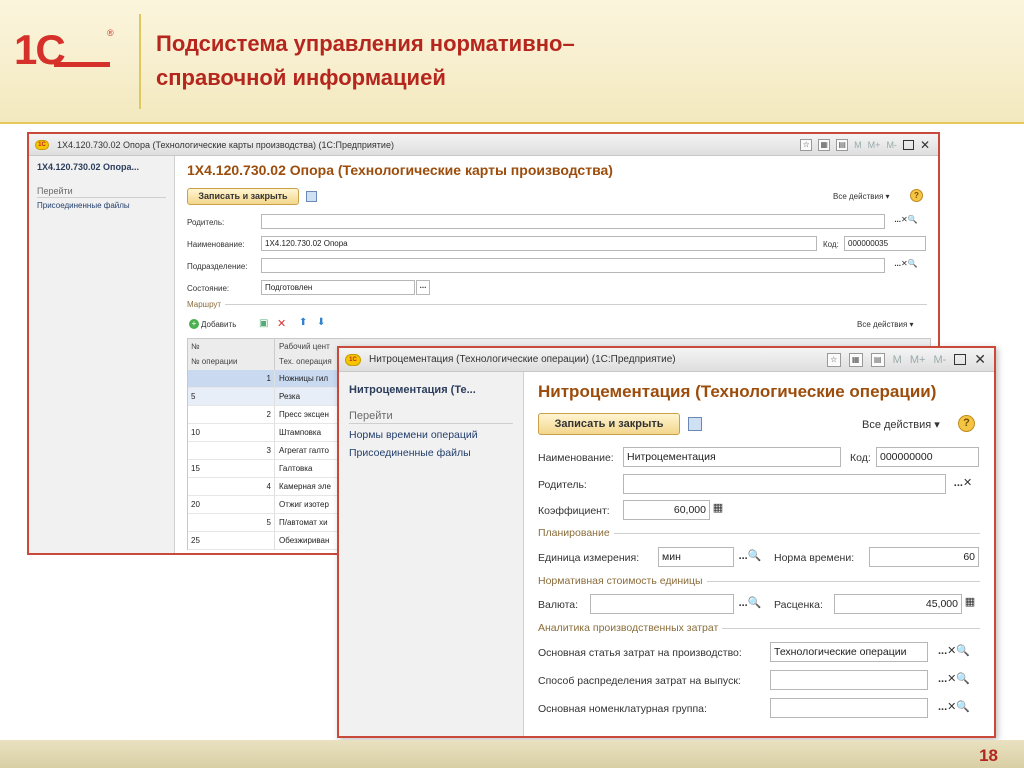 This screenshot has width=1024, height=768. What do you see at coordinates (110, 33) in the screenshot?
I see `logo-registered-mark: ®` at bounding box center [110, 33].